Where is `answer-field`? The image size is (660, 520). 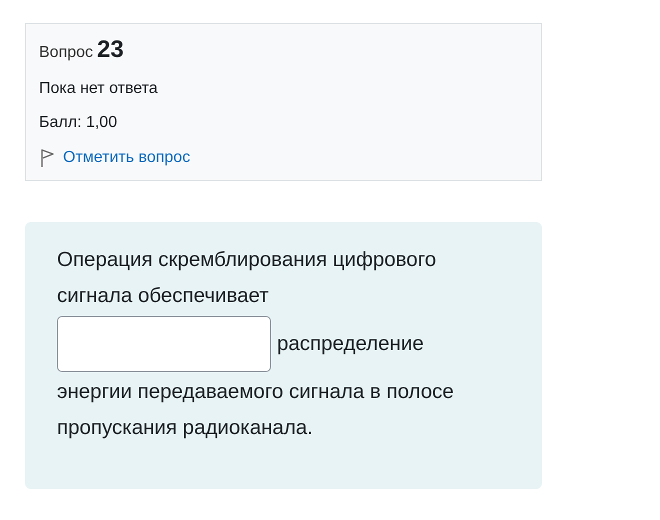
answer-field is located at coordinates (164, 344).